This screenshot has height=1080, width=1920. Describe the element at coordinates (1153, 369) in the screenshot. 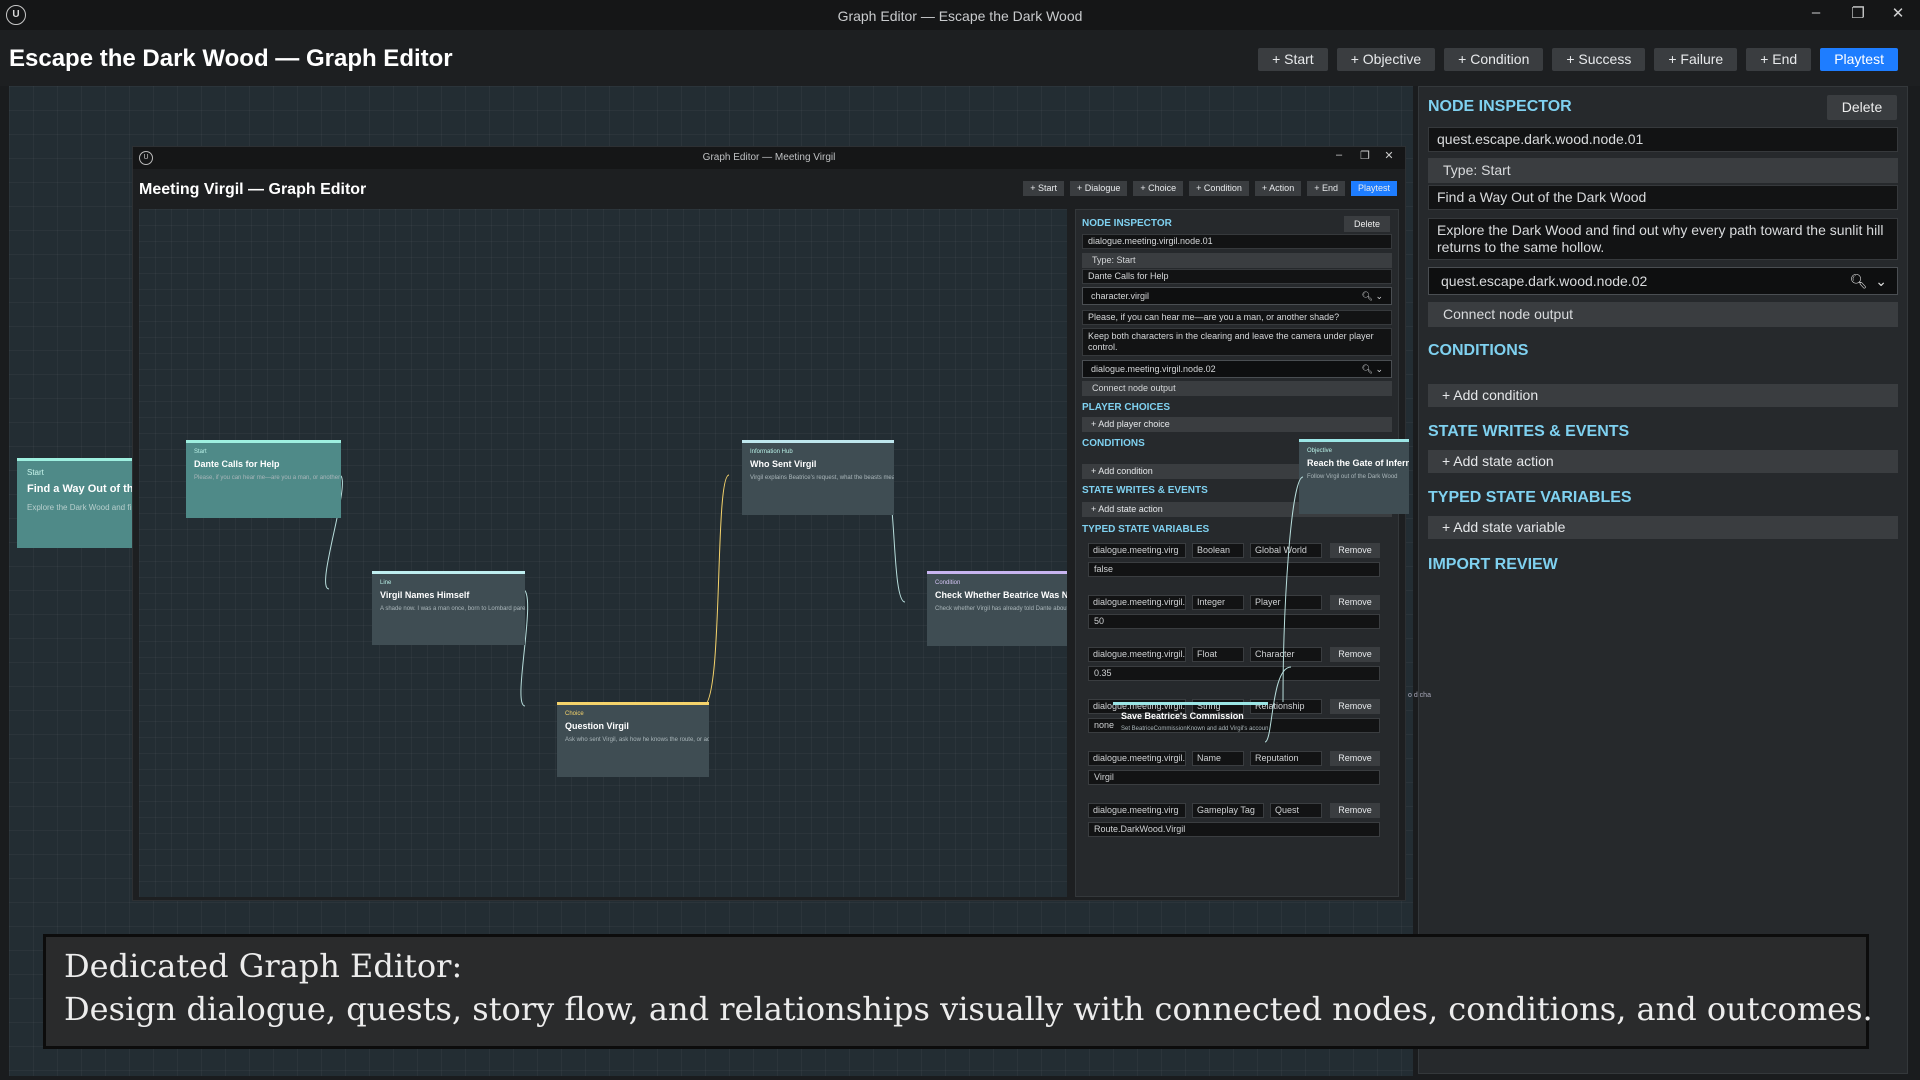

I see `target-node-value: dialogue.meeting.virgil.node.02` at that location.